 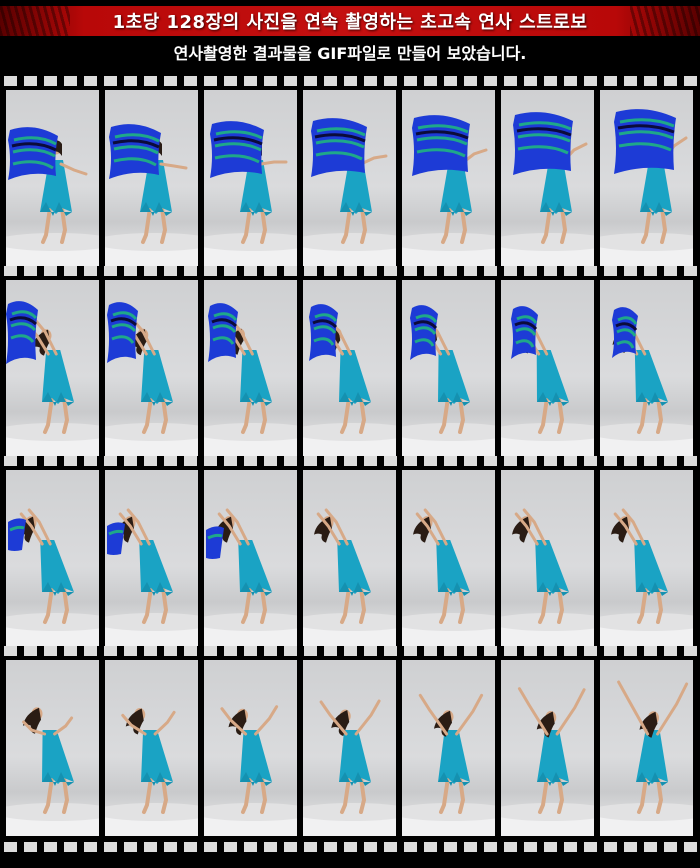 I want to click on page-title: 1초당 128장의 사진을 연속 촬영하는 초고속 연사 스트로보, so click(x=350, y=22).